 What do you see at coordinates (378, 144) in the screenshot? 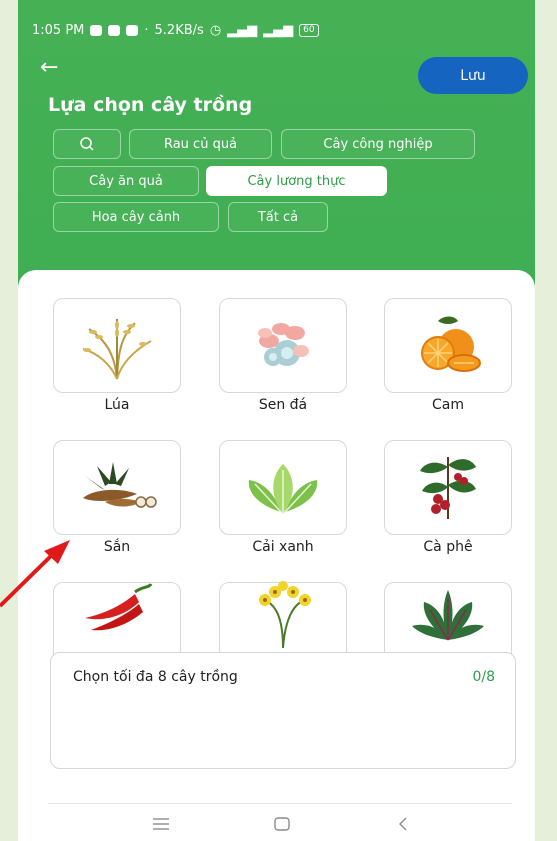
I see `chip-cay-cong-nghiep: Cây công nghiệp` at bounding box center [378, 144].